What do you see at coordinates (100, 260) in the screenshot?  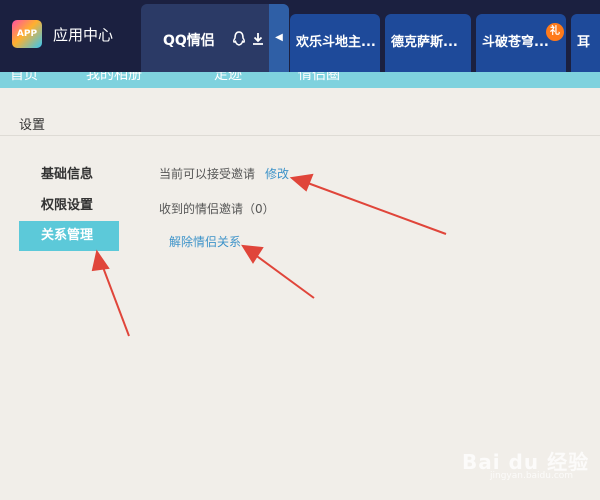 I see `arrowhead-menu` at bounding box center [100, 260].